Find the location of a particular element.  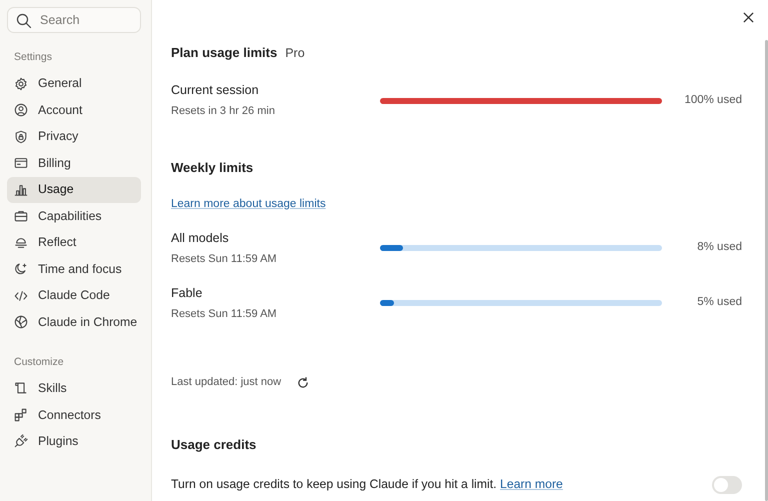

sidebar-item: Skills is located at coordinates (74, 388).